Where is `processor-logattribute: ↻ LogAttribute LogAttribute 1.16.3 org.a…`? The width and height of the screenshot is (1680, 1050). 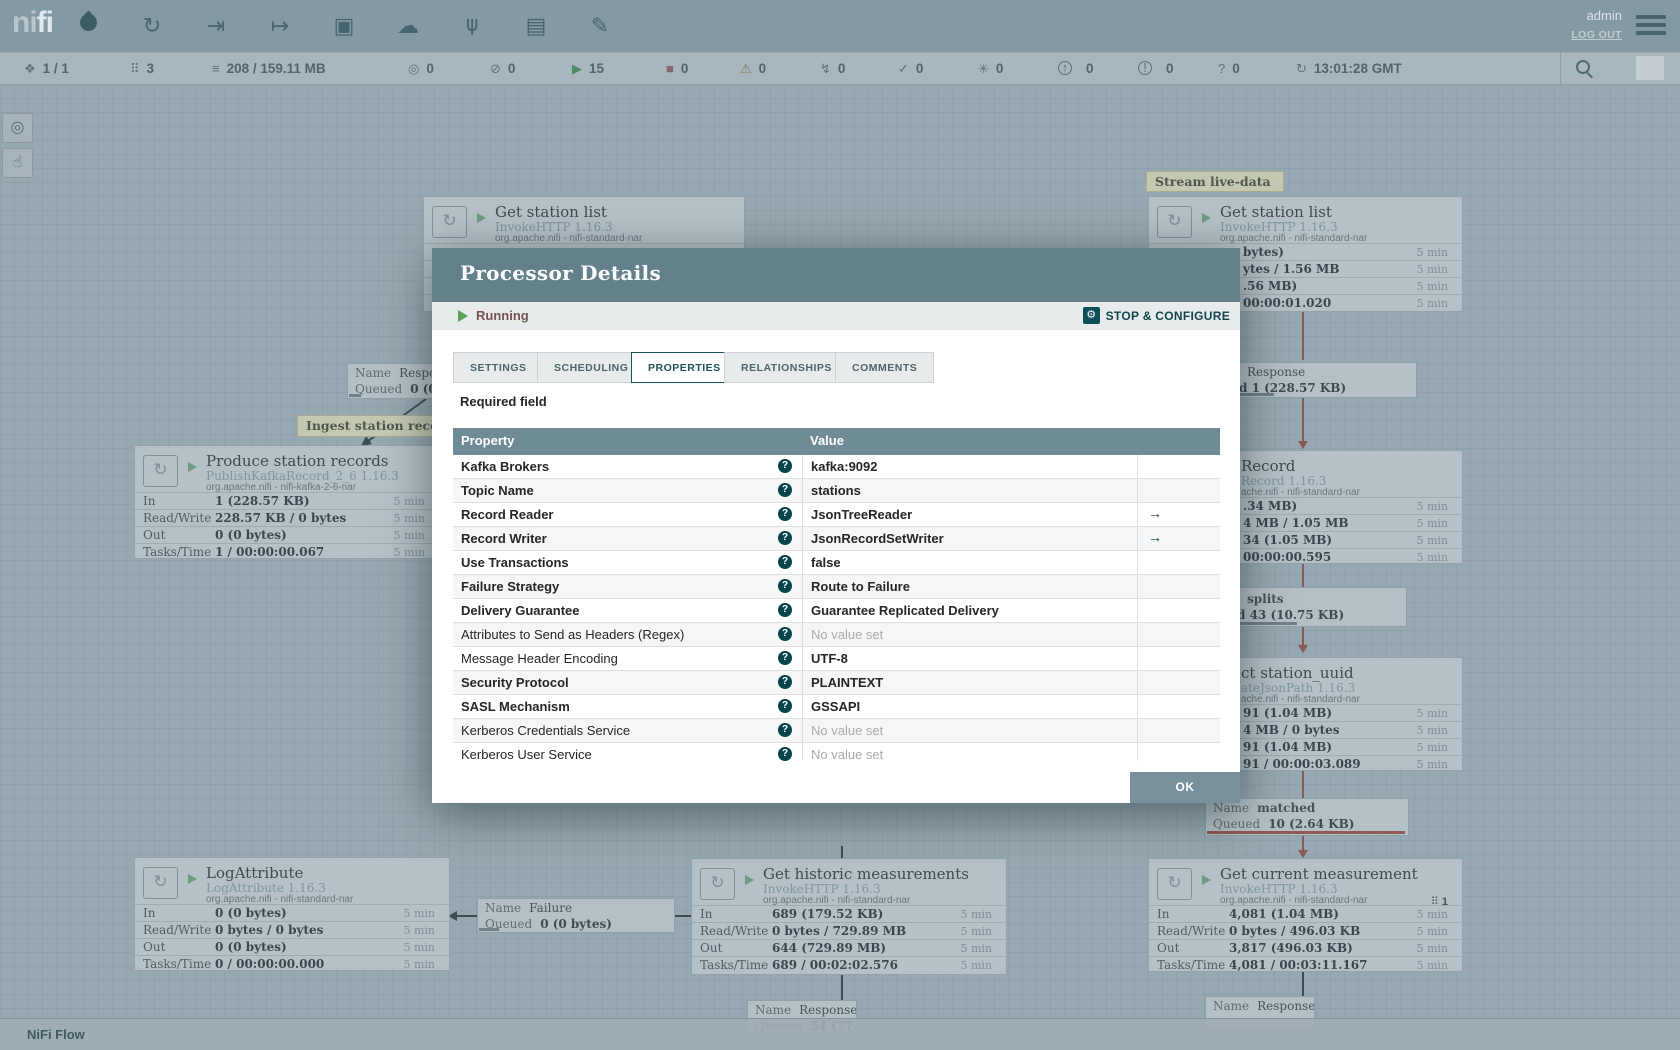 processor-logattribute: ↻ LogAttribute LogAttribute 1.16.3 org.a… is located at coordinates (292, 914).